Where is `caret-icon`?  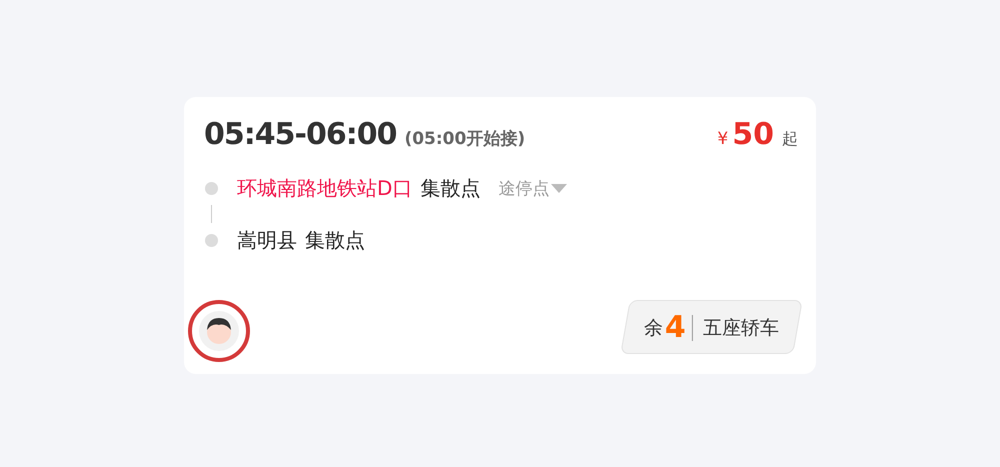
caret-icon is located at coordinates (559, 188).